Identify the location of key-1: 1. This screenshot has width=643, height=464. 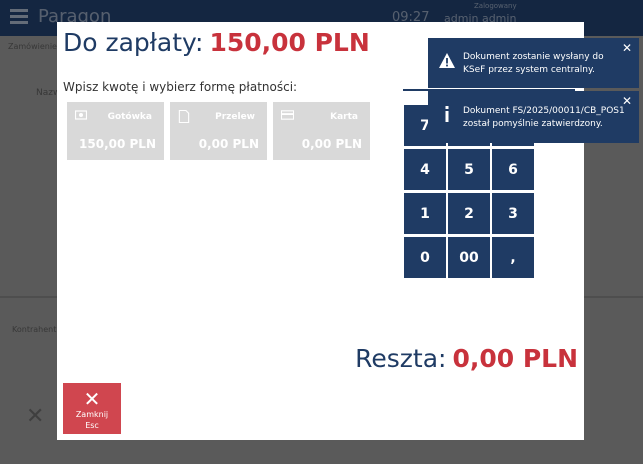
(425, 213).